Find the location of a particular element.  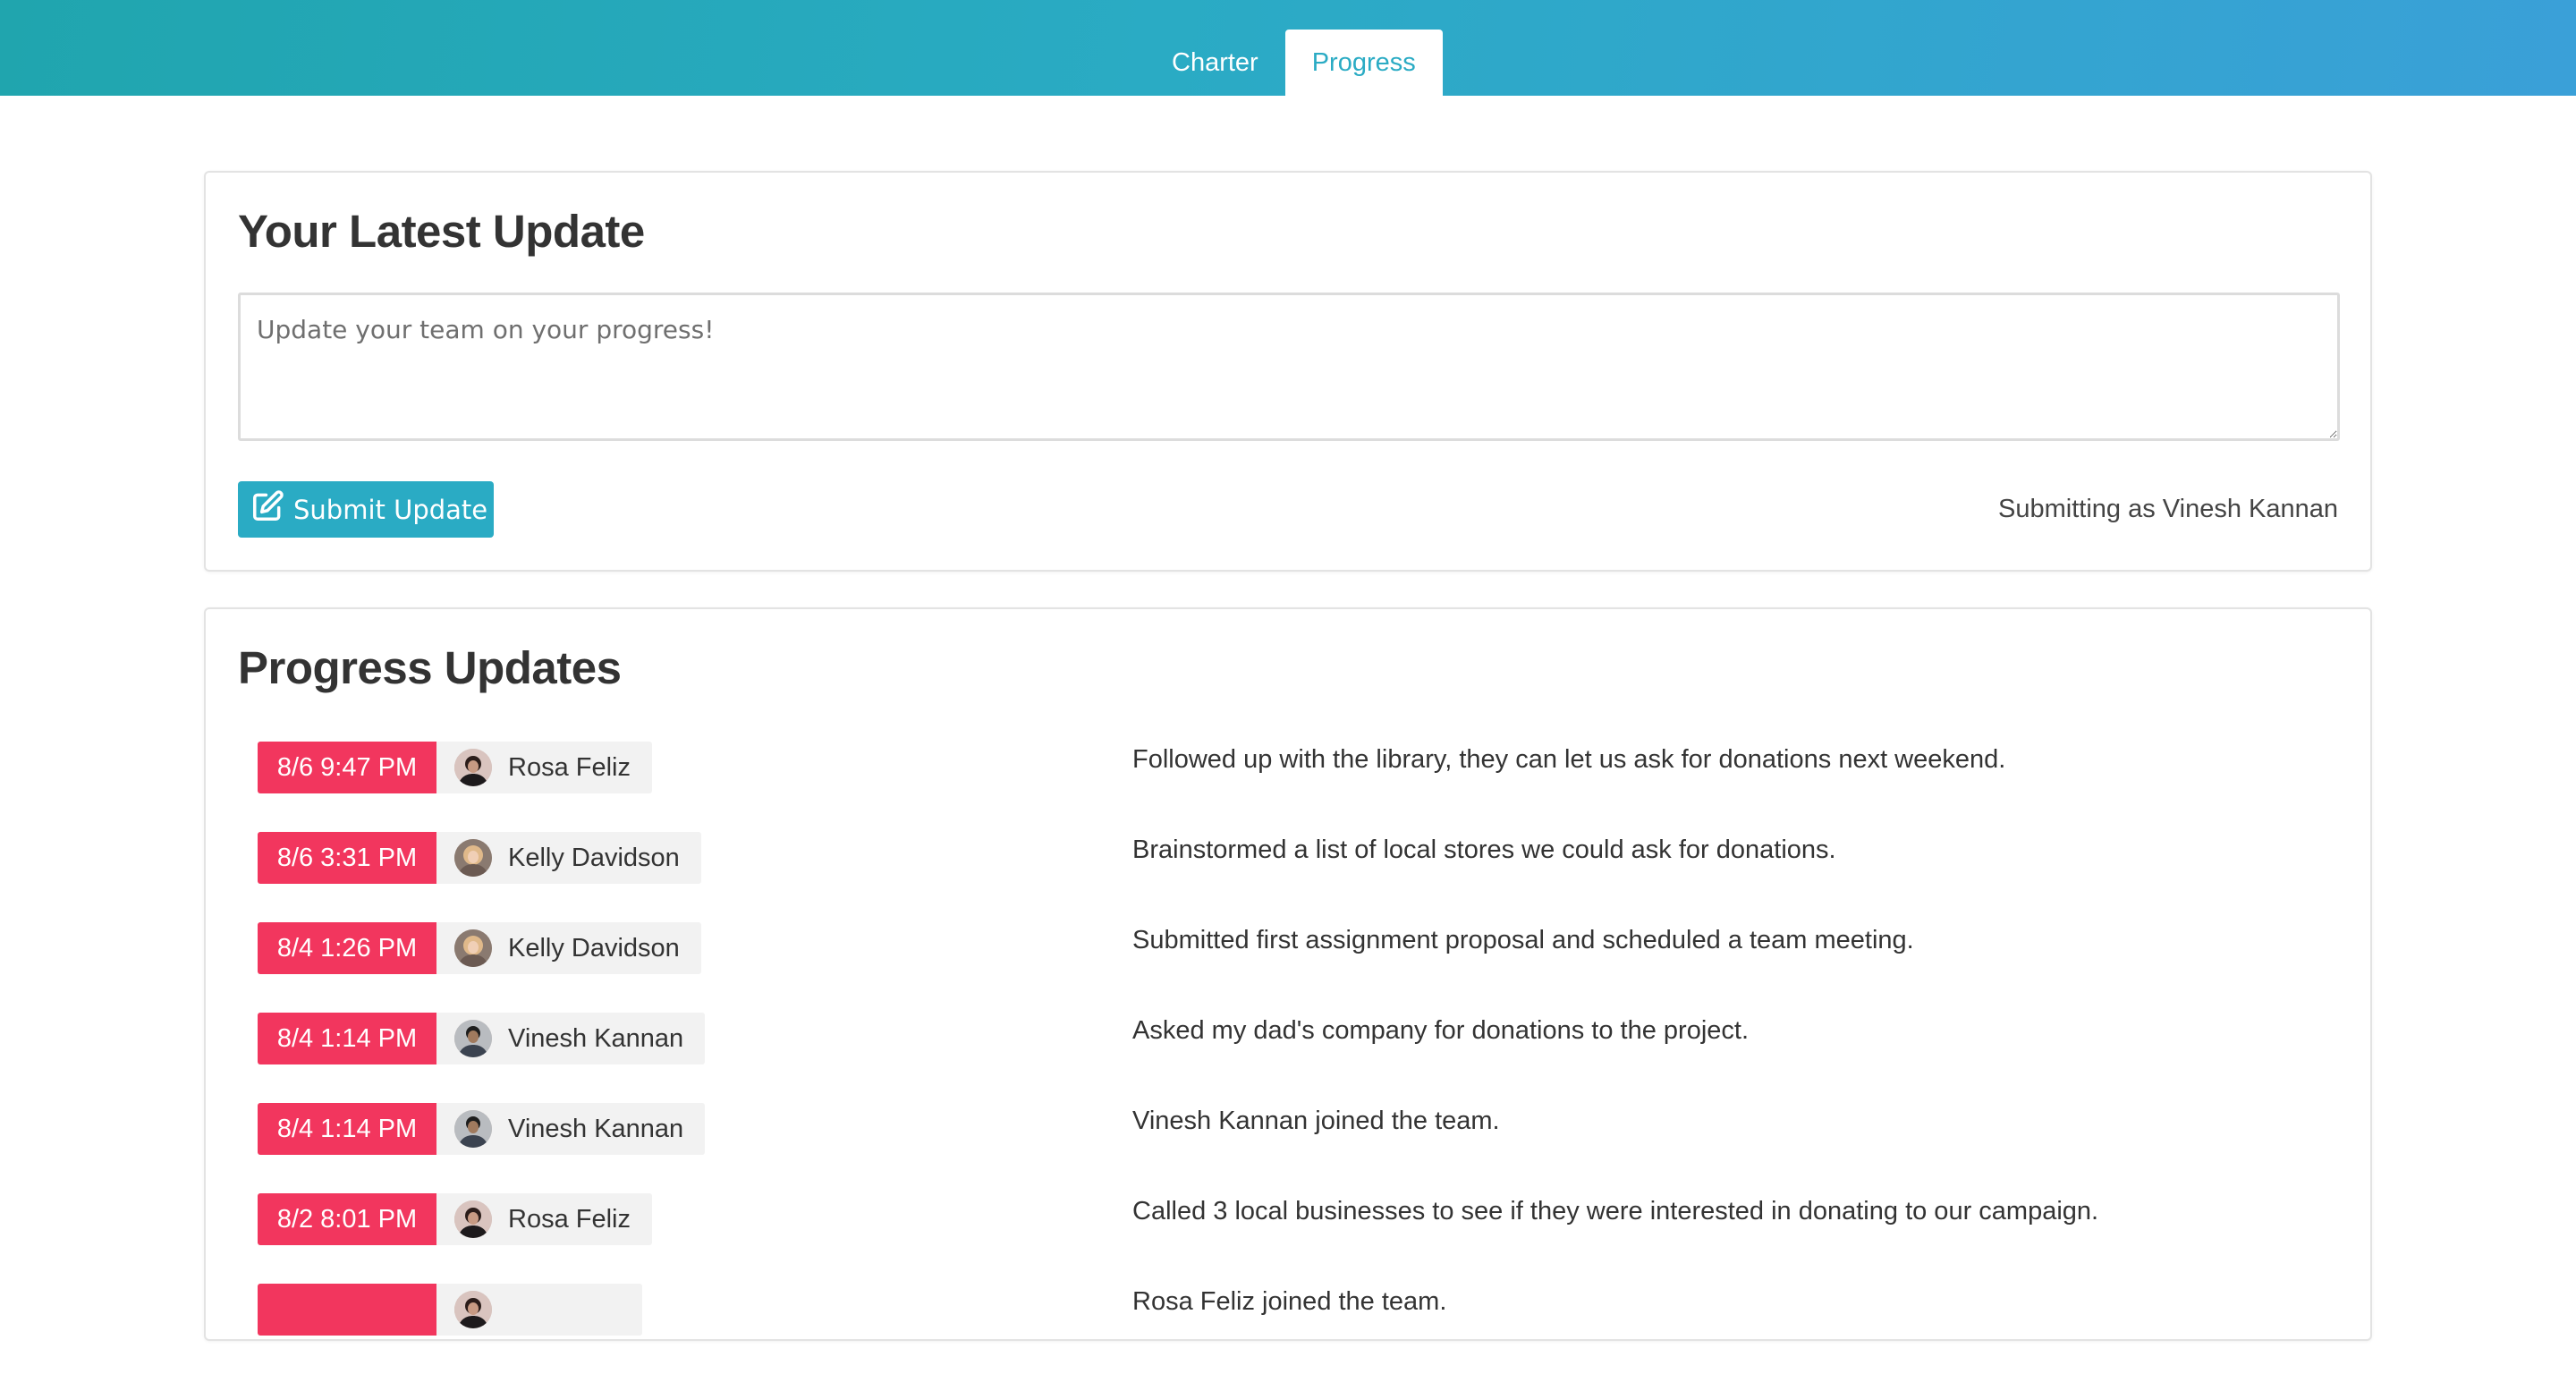

progress-updates-title: Progress Updates is located at coordinates (430, 667).